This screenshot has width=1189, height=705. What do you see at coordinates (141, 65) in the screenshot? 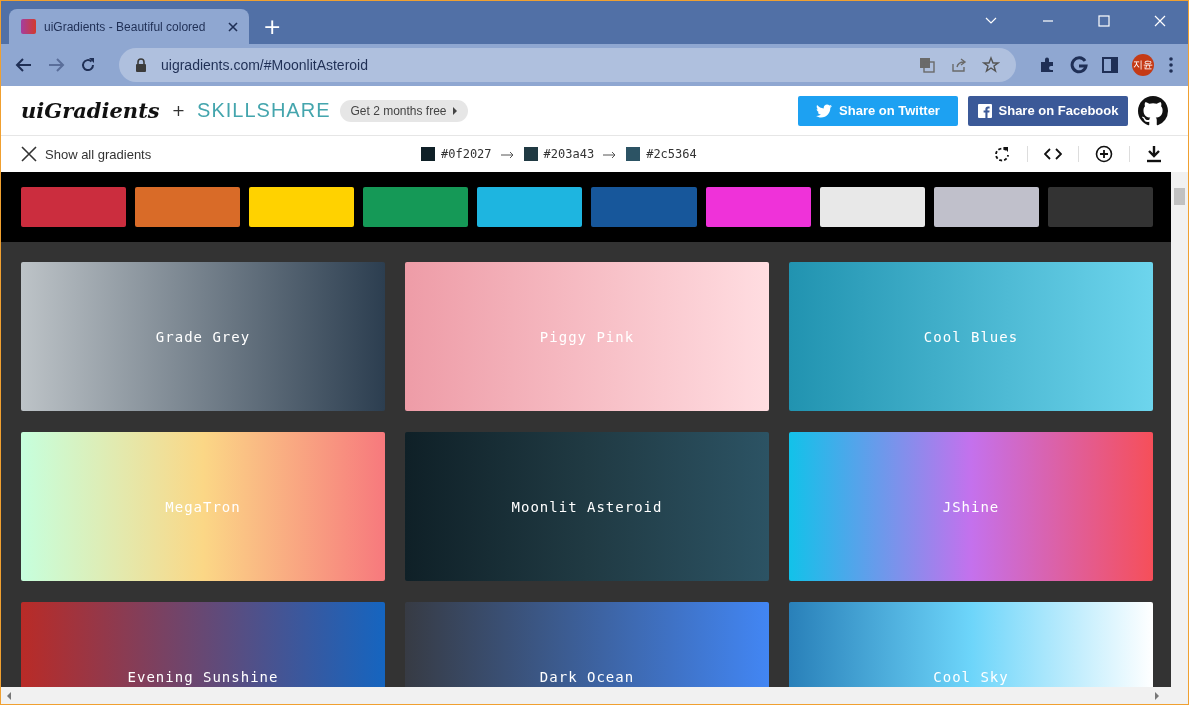
I see `lock-icon` at bounding box center [141, 65].